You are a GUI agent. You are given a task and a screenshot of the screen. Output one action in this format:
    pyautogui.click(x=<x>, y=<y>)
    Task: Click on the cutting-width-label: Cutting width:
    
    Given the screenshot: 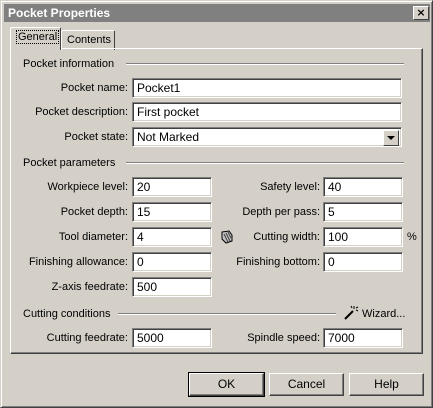 What is the action you would take?
    pyautogui.click(x=286, y=237)
    